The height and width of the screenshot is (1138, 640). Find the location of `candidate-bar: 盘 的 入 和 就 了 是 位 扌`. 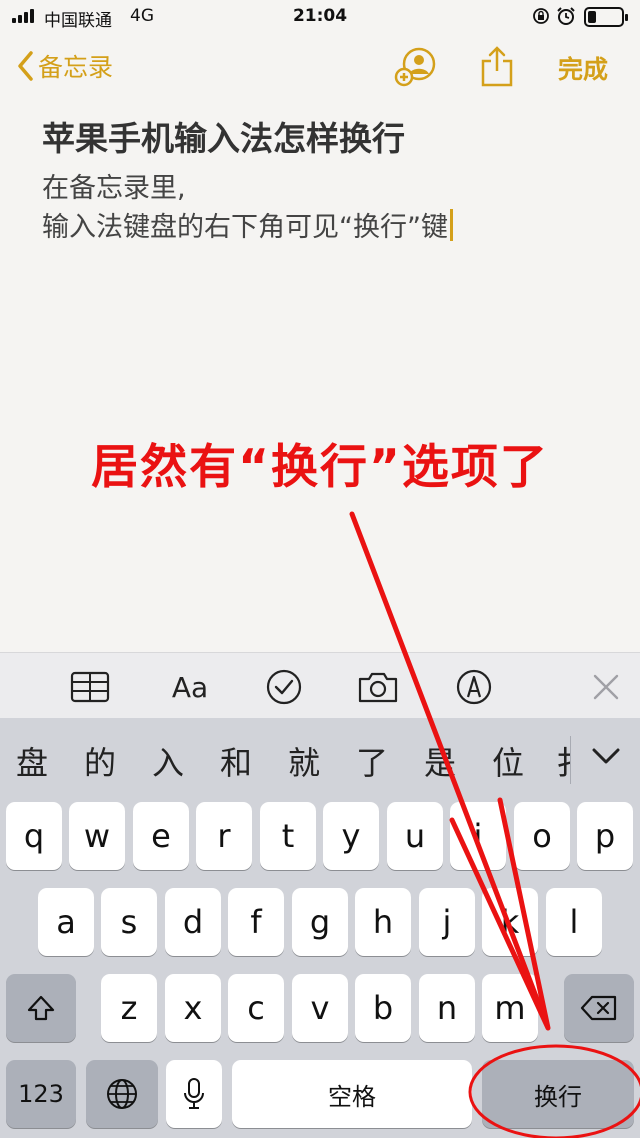

candidate-bar: 盘 的 入 和 就 了 是 位 扌 is located at coordinates (320, 760).